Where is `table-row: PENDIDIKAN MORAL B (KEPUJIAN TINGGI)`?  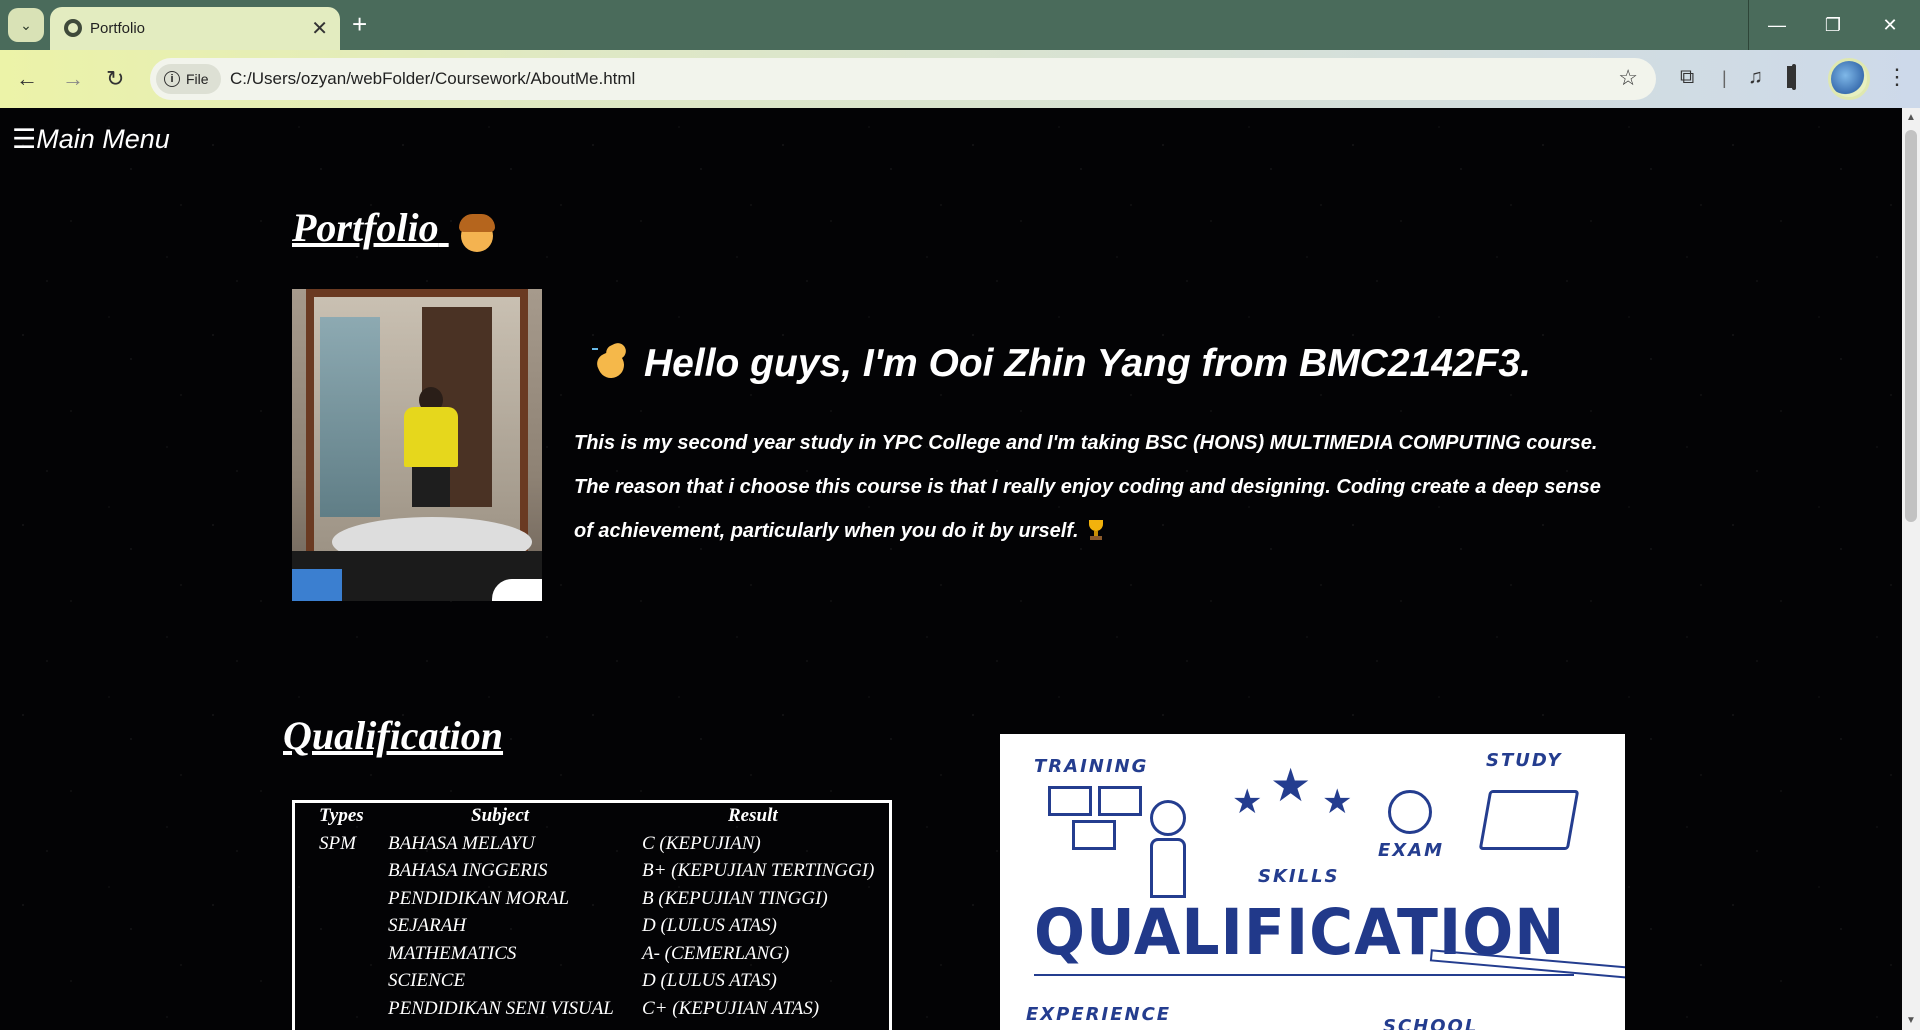
table-row: PENDIDIKAN MORAL B (KEPUJIAN TINGGI) is located at coordinates (592, 900).